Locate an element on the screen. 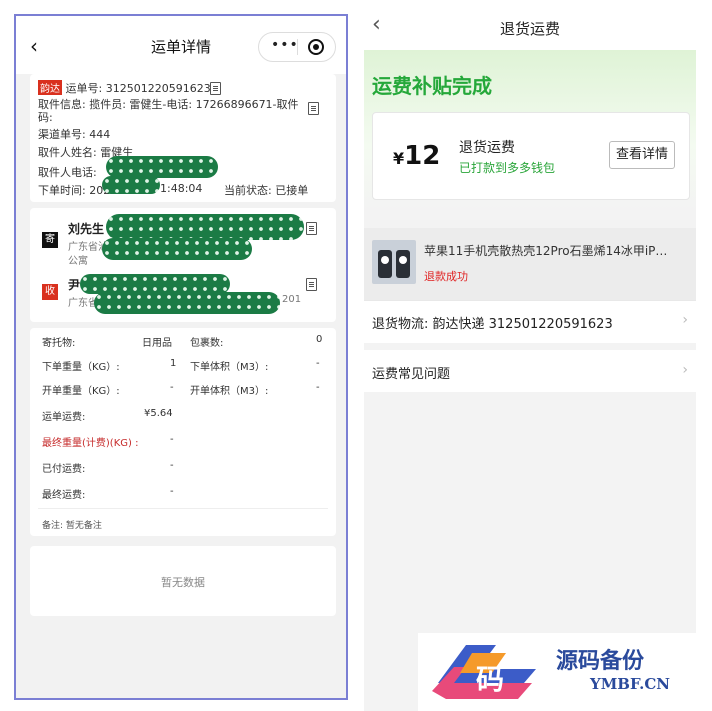 The height and width of the screenshot is (711, 712). refund-status: 退款成功 is located at coordinates (446, 276).